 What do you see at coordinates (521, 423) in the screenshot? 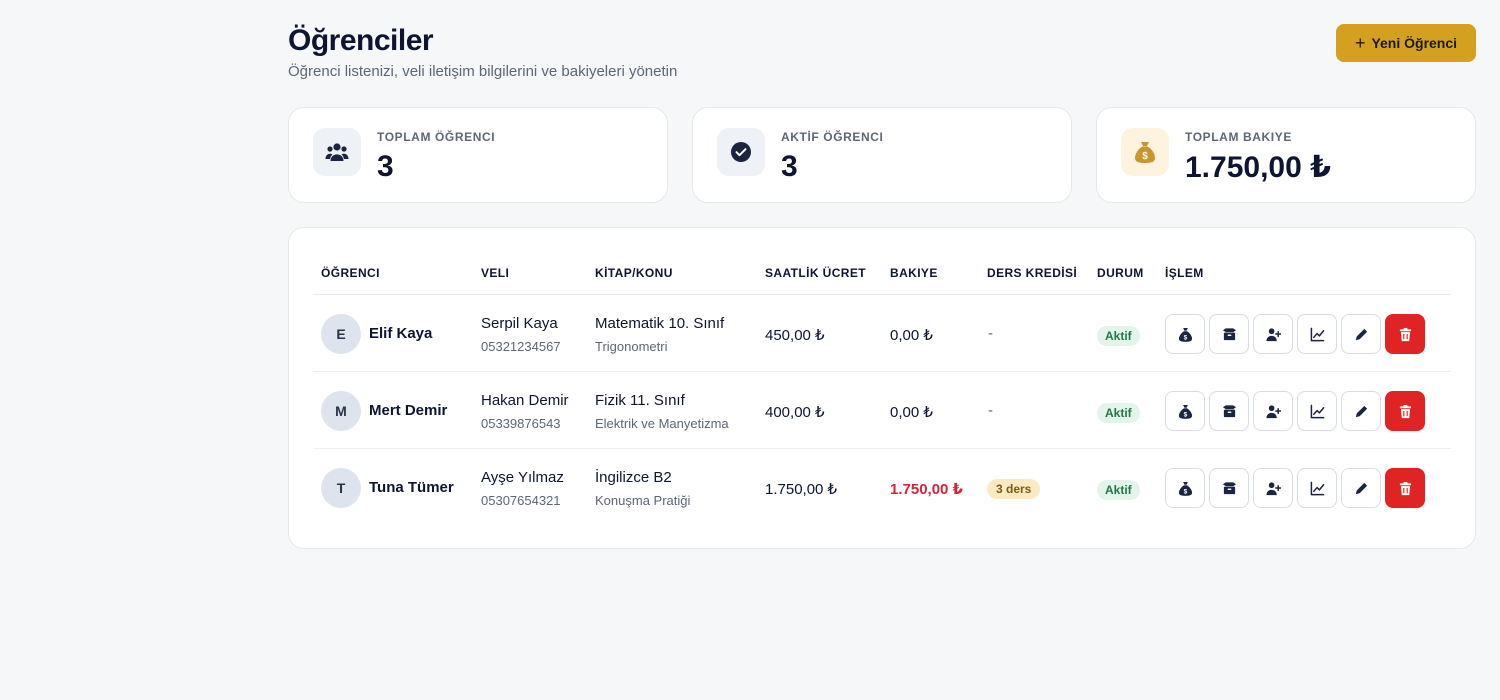
I see `parent-phone: 05339876543` at bounding box center [521, 423].